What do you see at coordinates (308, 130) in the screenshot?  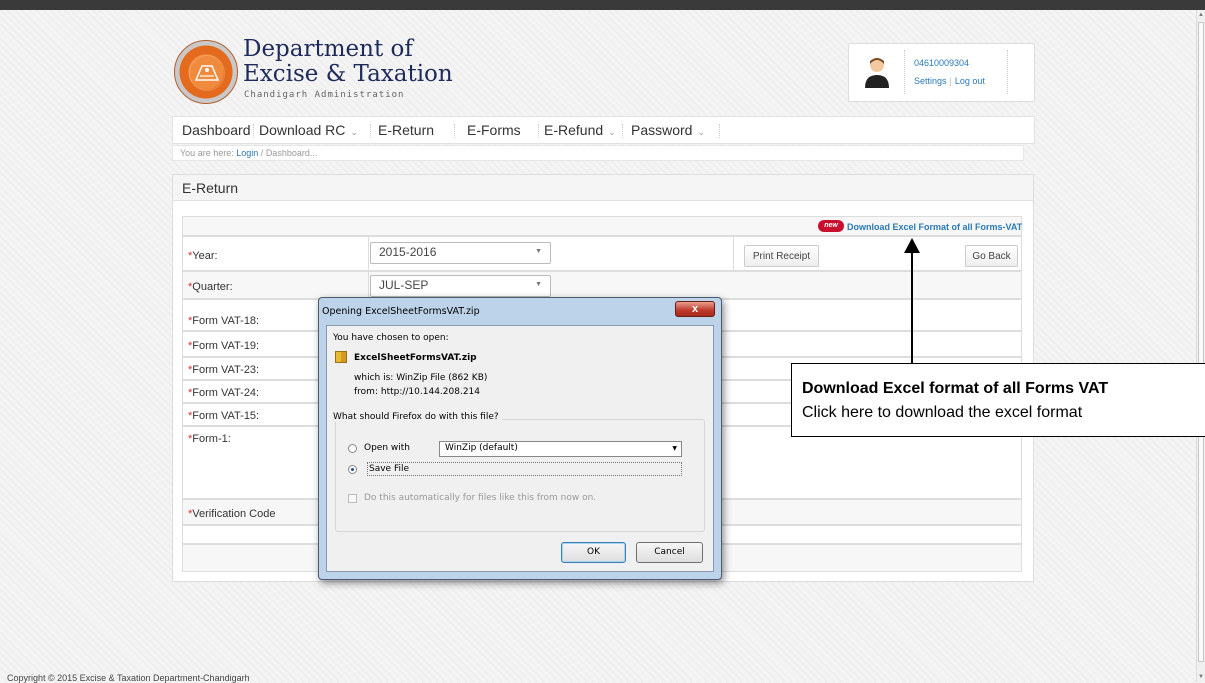 I see `nav-item-download-rc: Download RC ⌄` at bounding box center [308, 130].